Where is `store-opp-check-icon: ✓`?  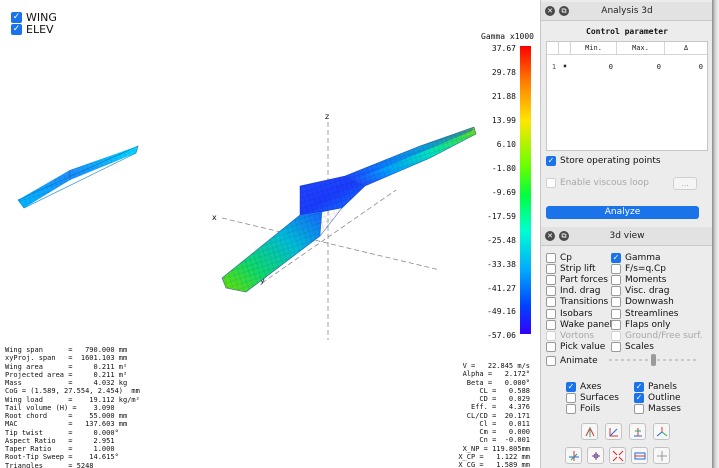 store-opp-check-icon: ✓ is located at coordinates (551, 161).